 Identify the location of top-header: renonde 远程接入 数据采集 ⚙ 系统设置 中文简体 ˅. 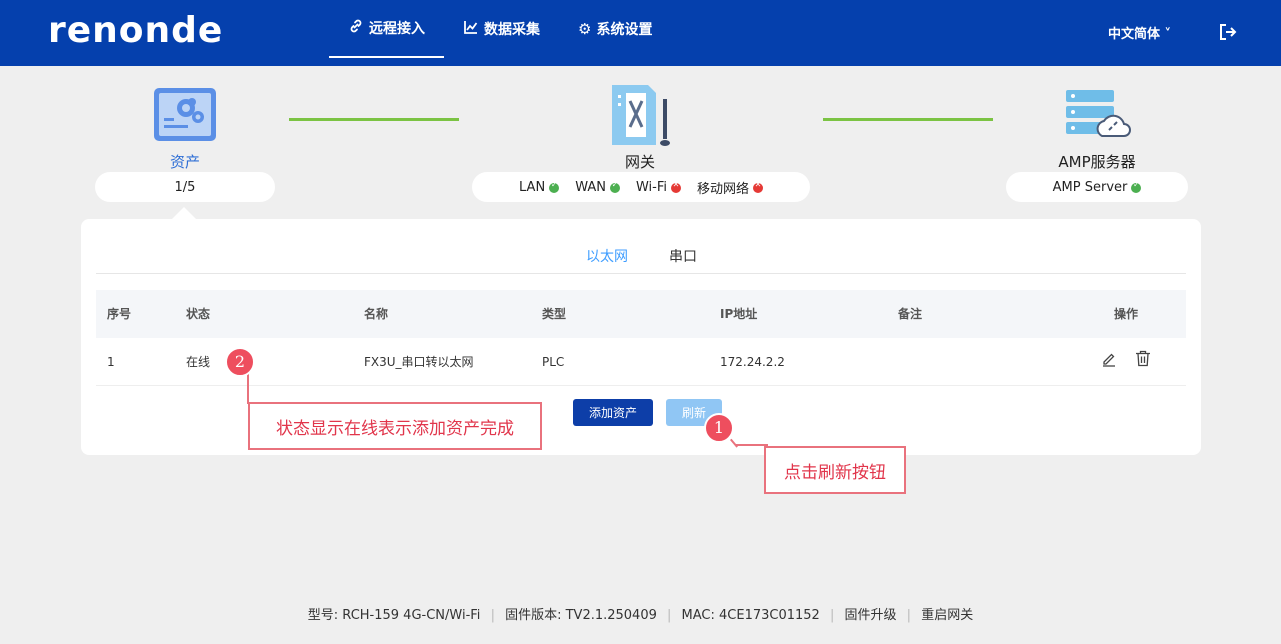
(640, 33).